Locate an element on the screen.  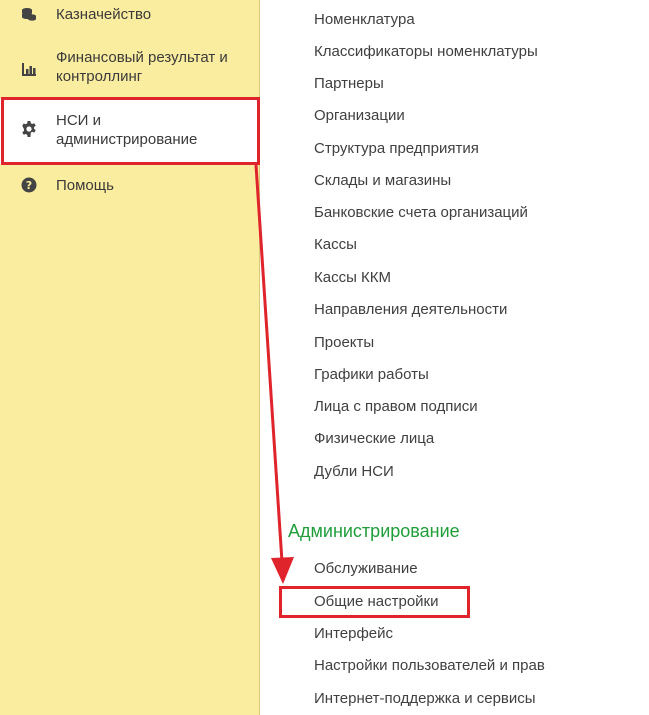
sidebar-item-label: Казначейство is located at coordinates (104, 14).